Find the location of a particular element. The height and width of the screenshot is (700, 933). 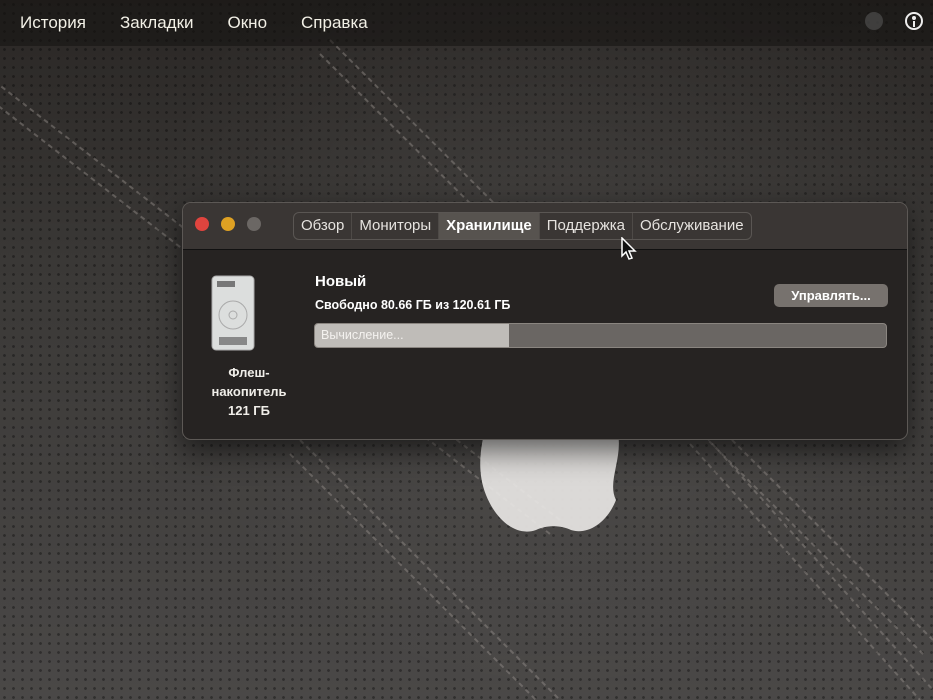

menu-bookmarks: Закладки is located at coordinates (157, 23).